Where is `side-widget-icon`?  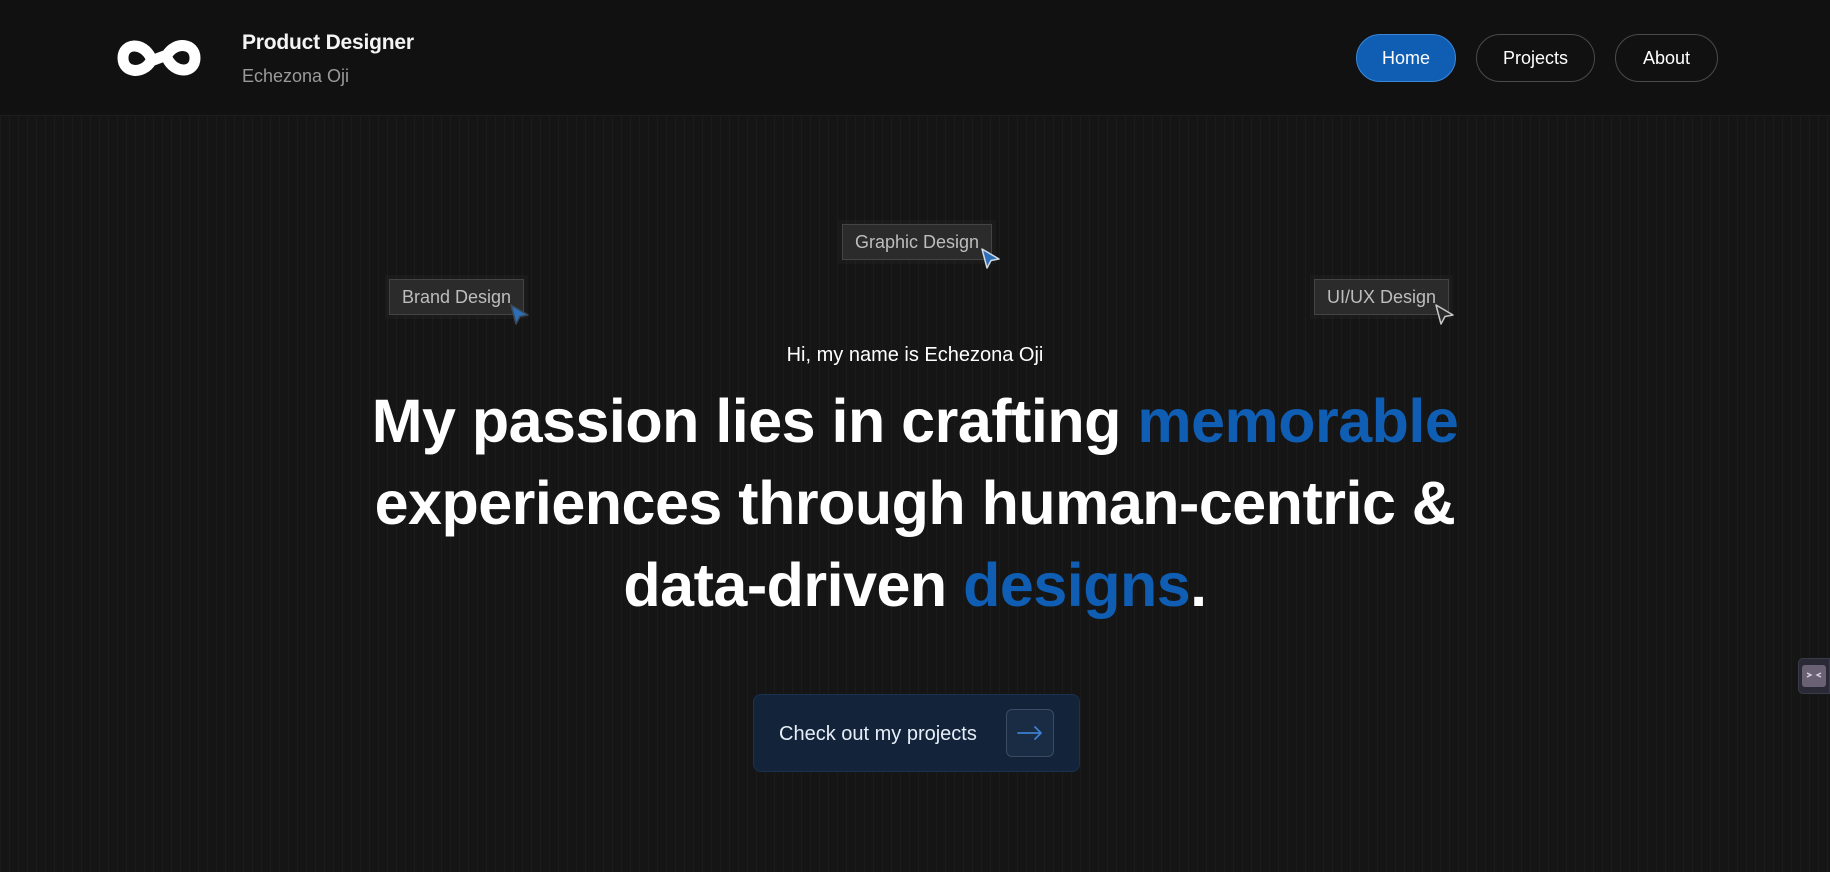
side-widget-icon is located at coordinates (1814, 676).